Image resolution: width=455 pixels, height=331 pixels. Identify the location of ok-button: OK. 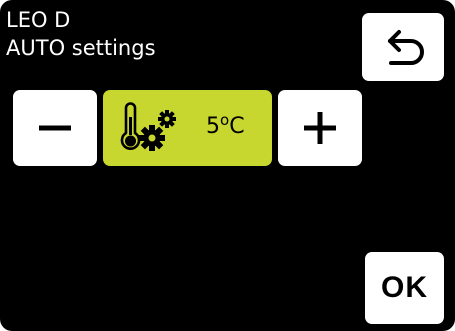
(404, 288).